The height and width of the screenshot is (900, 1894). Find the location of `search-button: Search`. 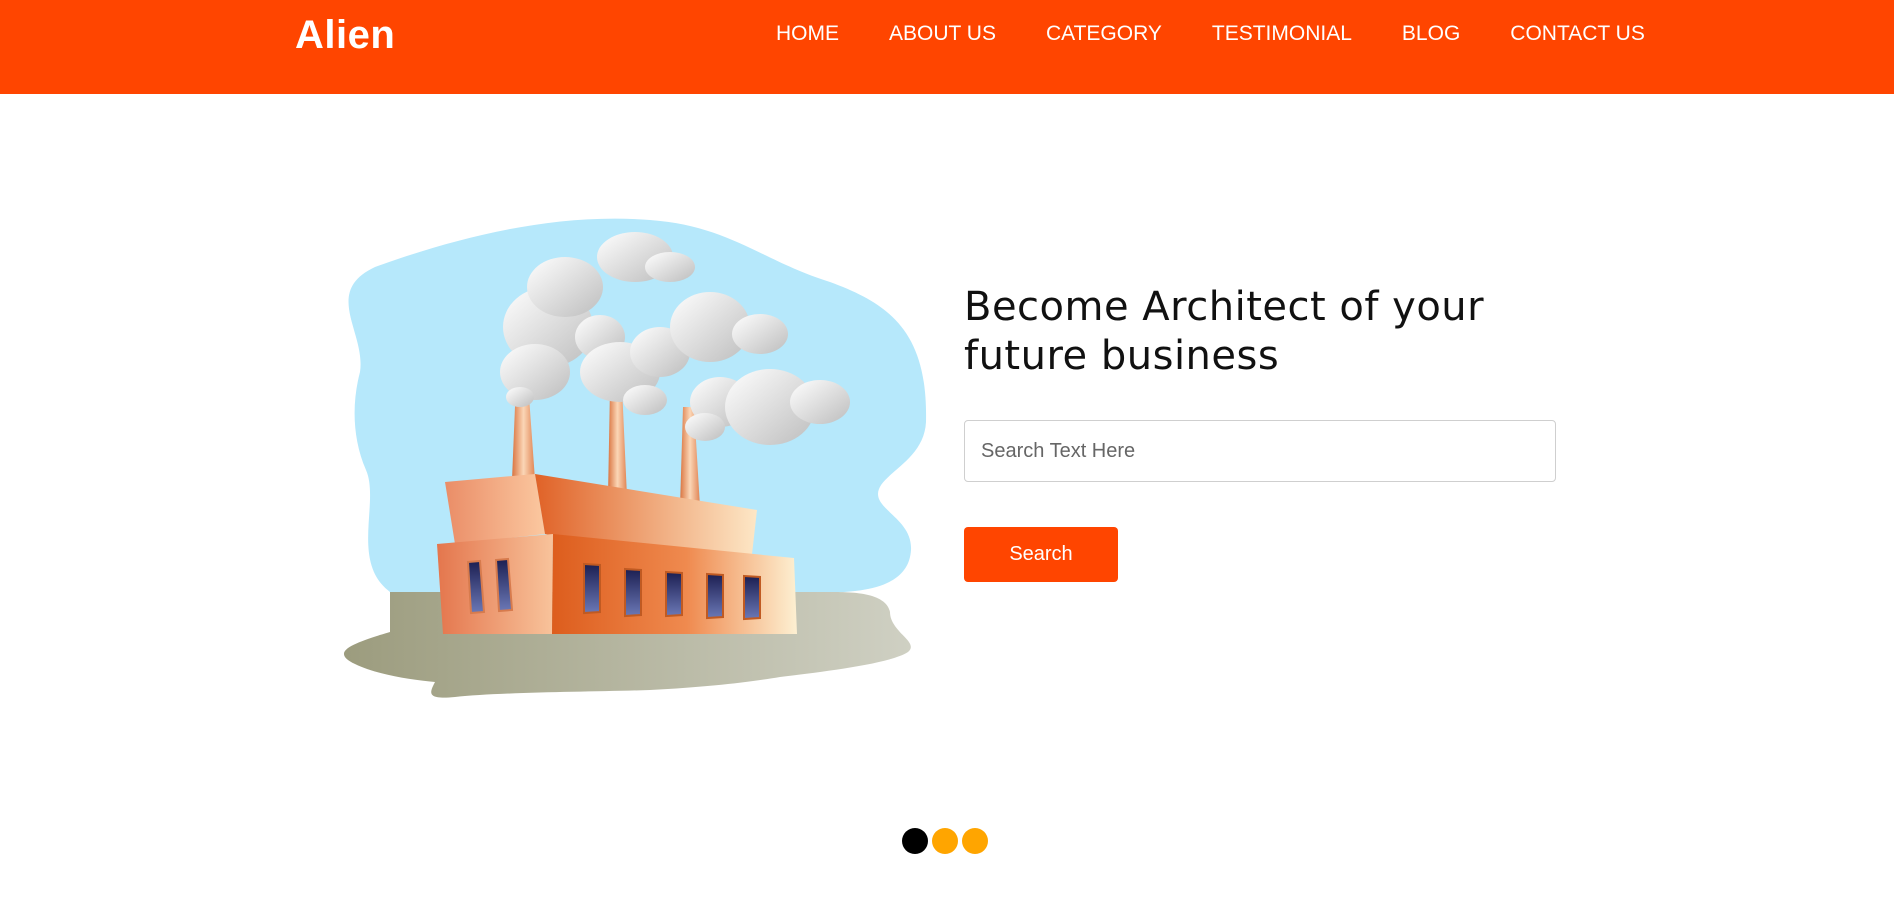

search-button: Search is located at coordinates (1041, 554).